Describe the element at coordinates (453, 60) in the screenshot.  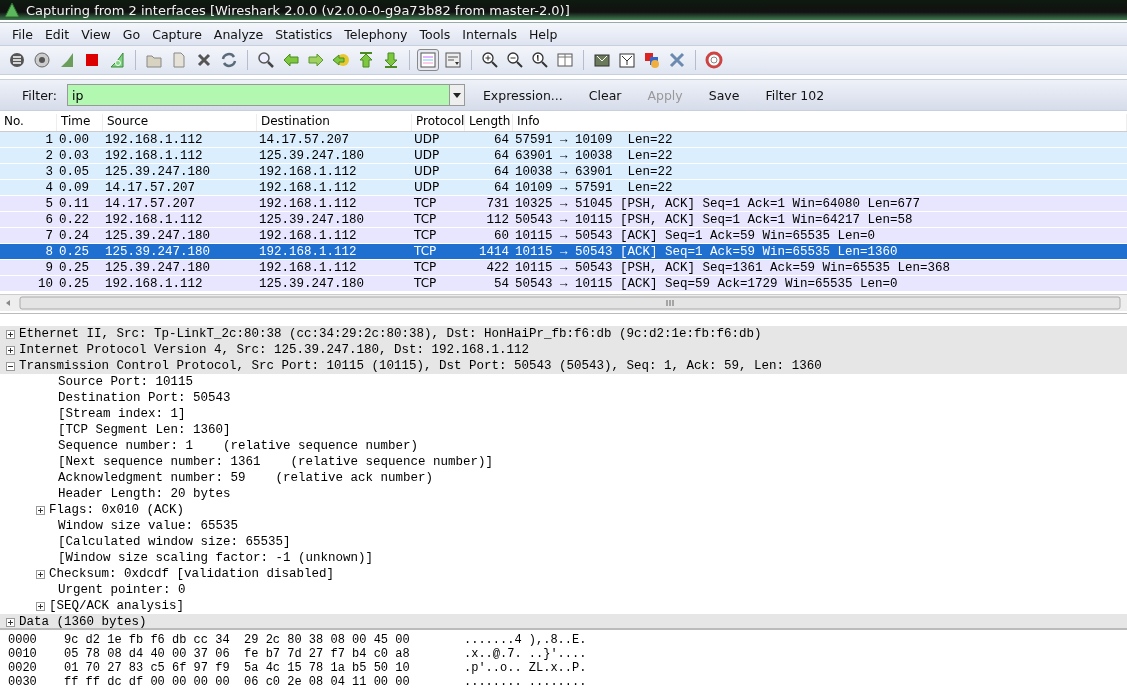
I see `list-scroll-icon` at that location.